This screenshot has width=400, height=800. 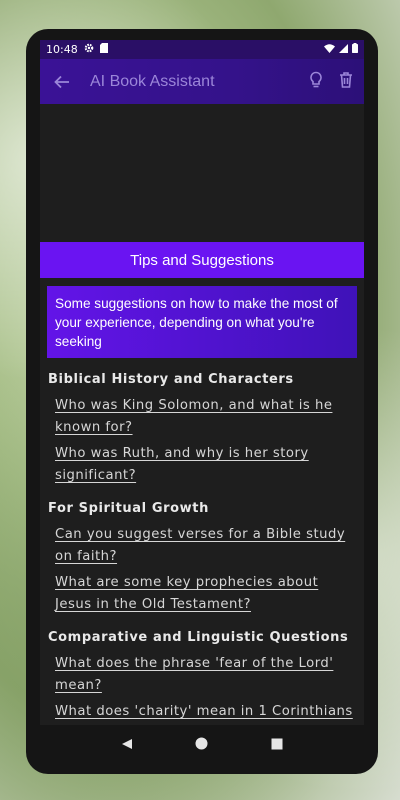 What do you see at coordinates (62, 49) in the screenshot?
I see `status-time: 10:48` at bounding box center [62, 49].